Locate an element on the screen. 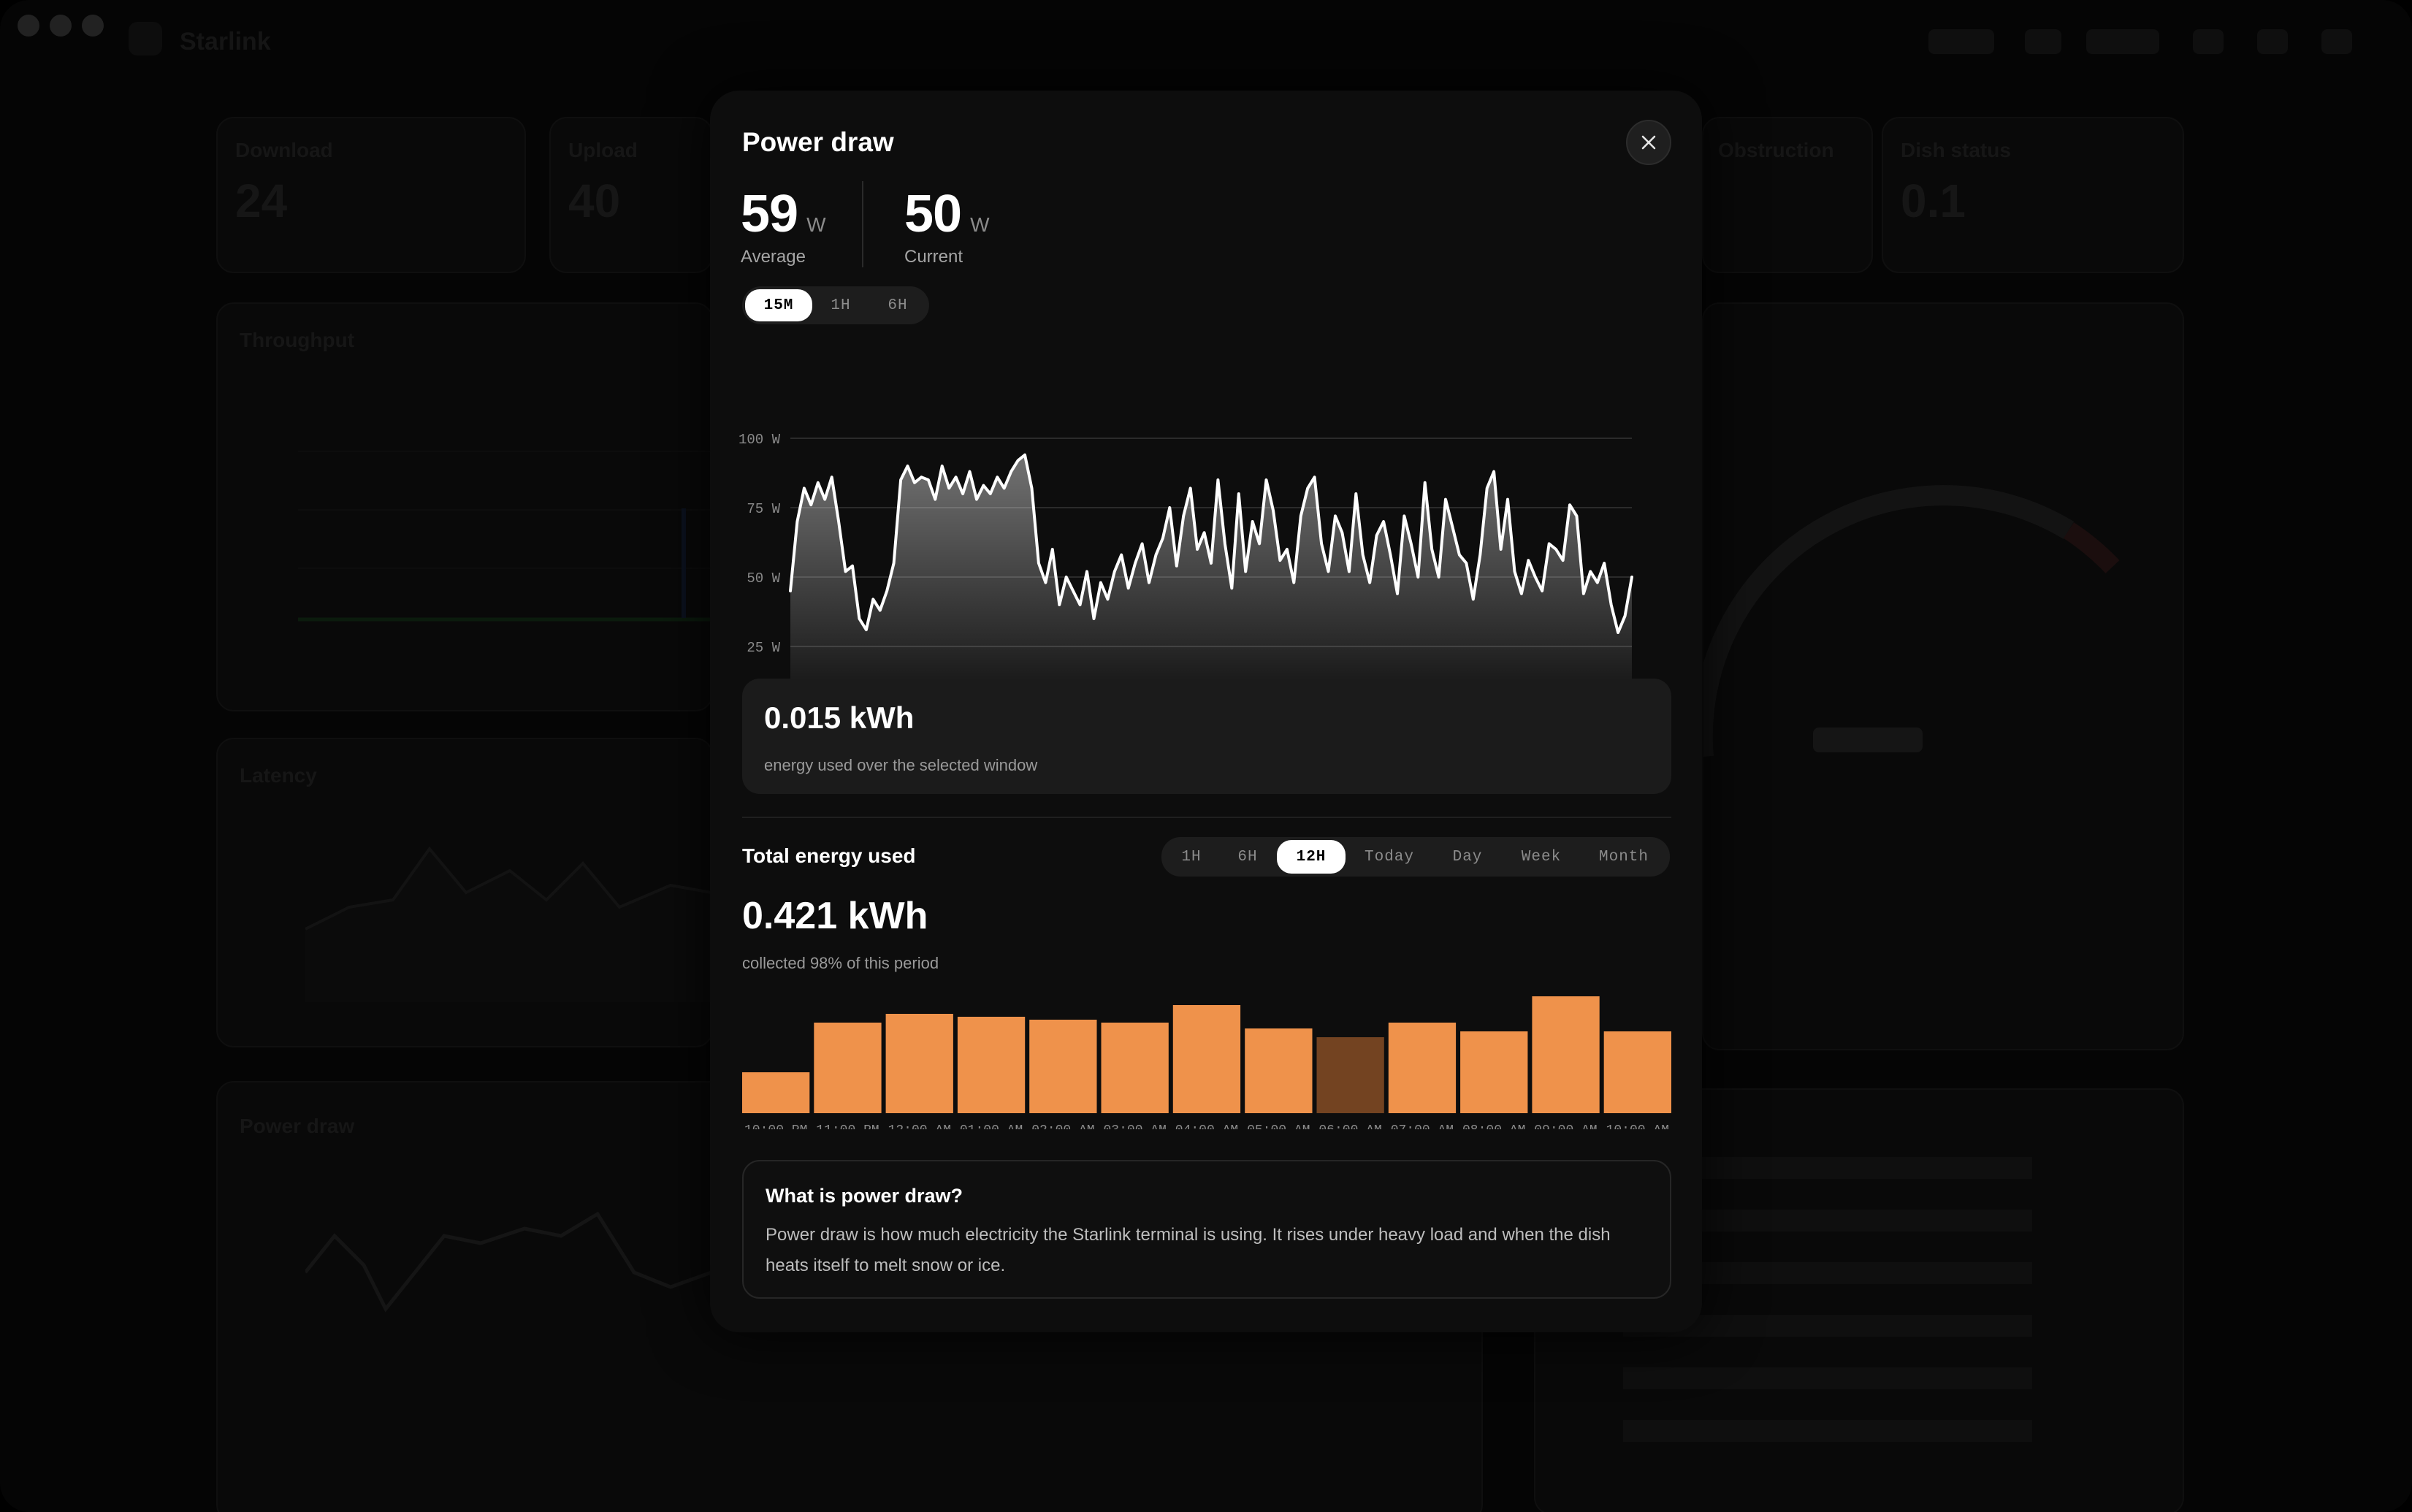 This screenshot has width=2412, height=1512. bar-category-label: 03:00 AM is located at coordinates (1134, 1126).